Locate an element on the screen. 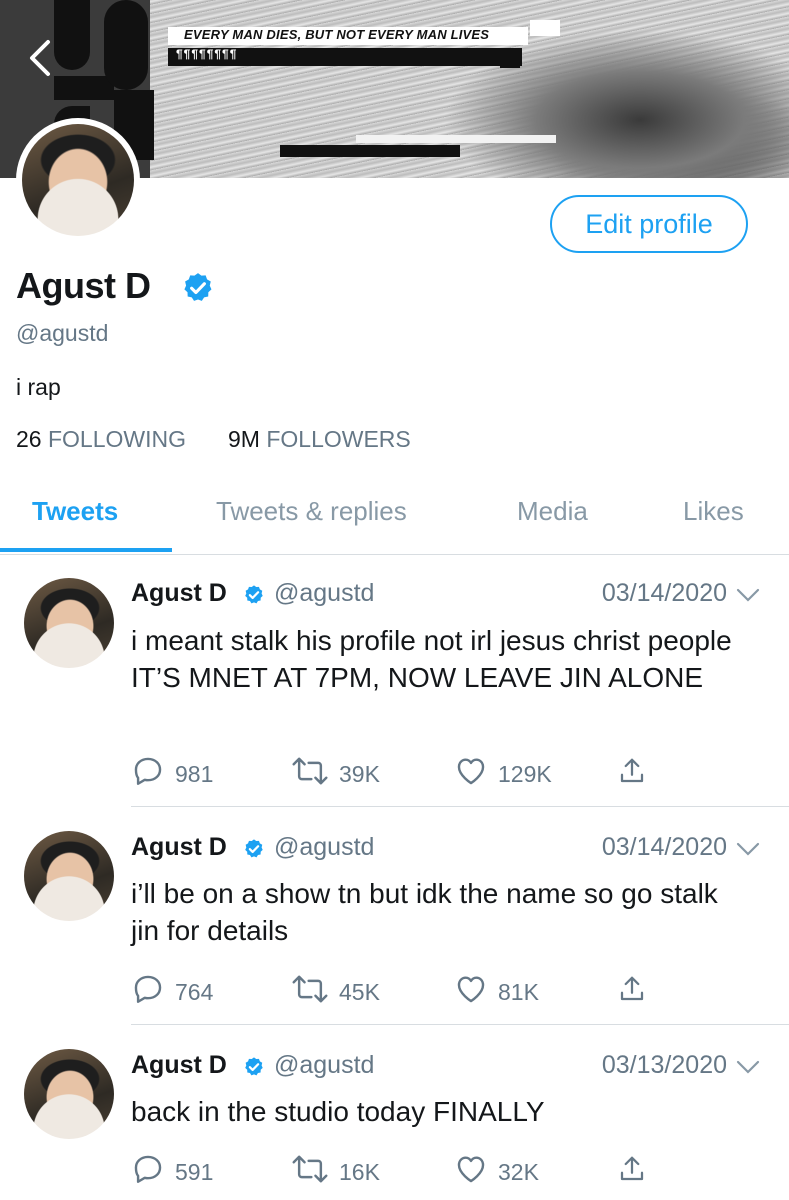 The image size is (789, 1200). retweet-count: 45K is located at coordinates (359, 991).